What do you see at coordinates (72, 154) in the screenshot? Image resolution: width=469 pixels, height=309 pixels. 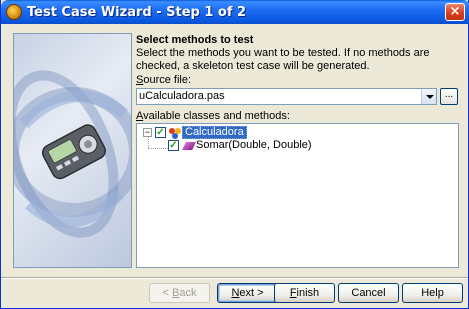 I see `calculator-illustration-icon` at bounding box center [72, 154].